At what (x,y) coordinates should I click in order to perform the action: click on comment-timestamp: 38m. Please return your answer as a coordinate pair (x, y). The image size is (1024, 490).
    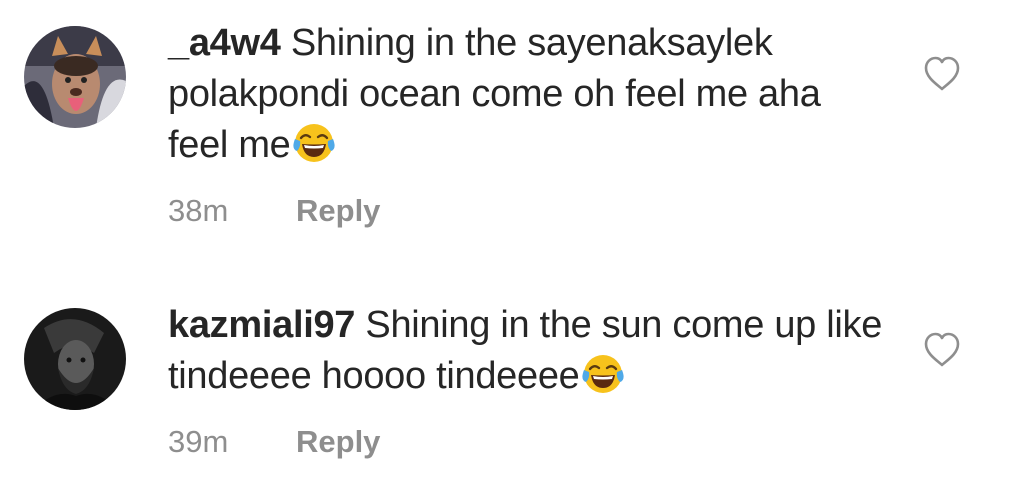
    Looking at the image, I should click on (198, 210).